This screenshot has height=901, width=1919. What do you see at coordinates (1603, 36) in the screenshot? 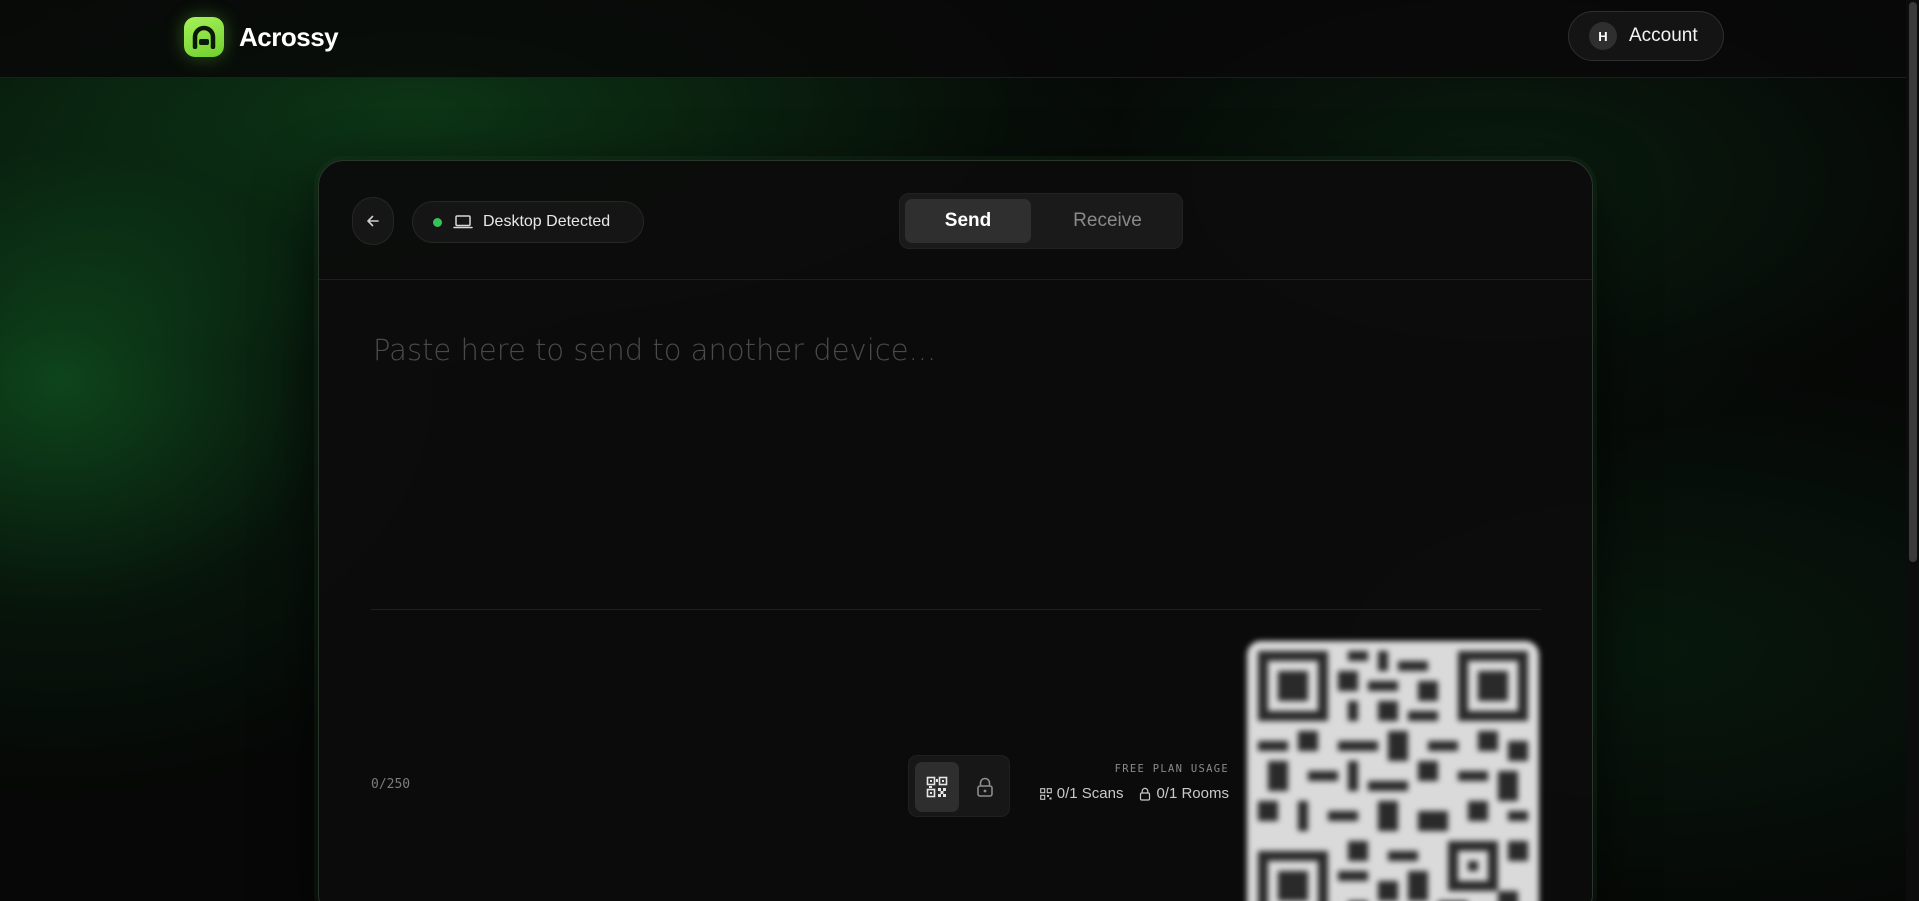
I see `avatar: H` at bounding box center [1603, 36].